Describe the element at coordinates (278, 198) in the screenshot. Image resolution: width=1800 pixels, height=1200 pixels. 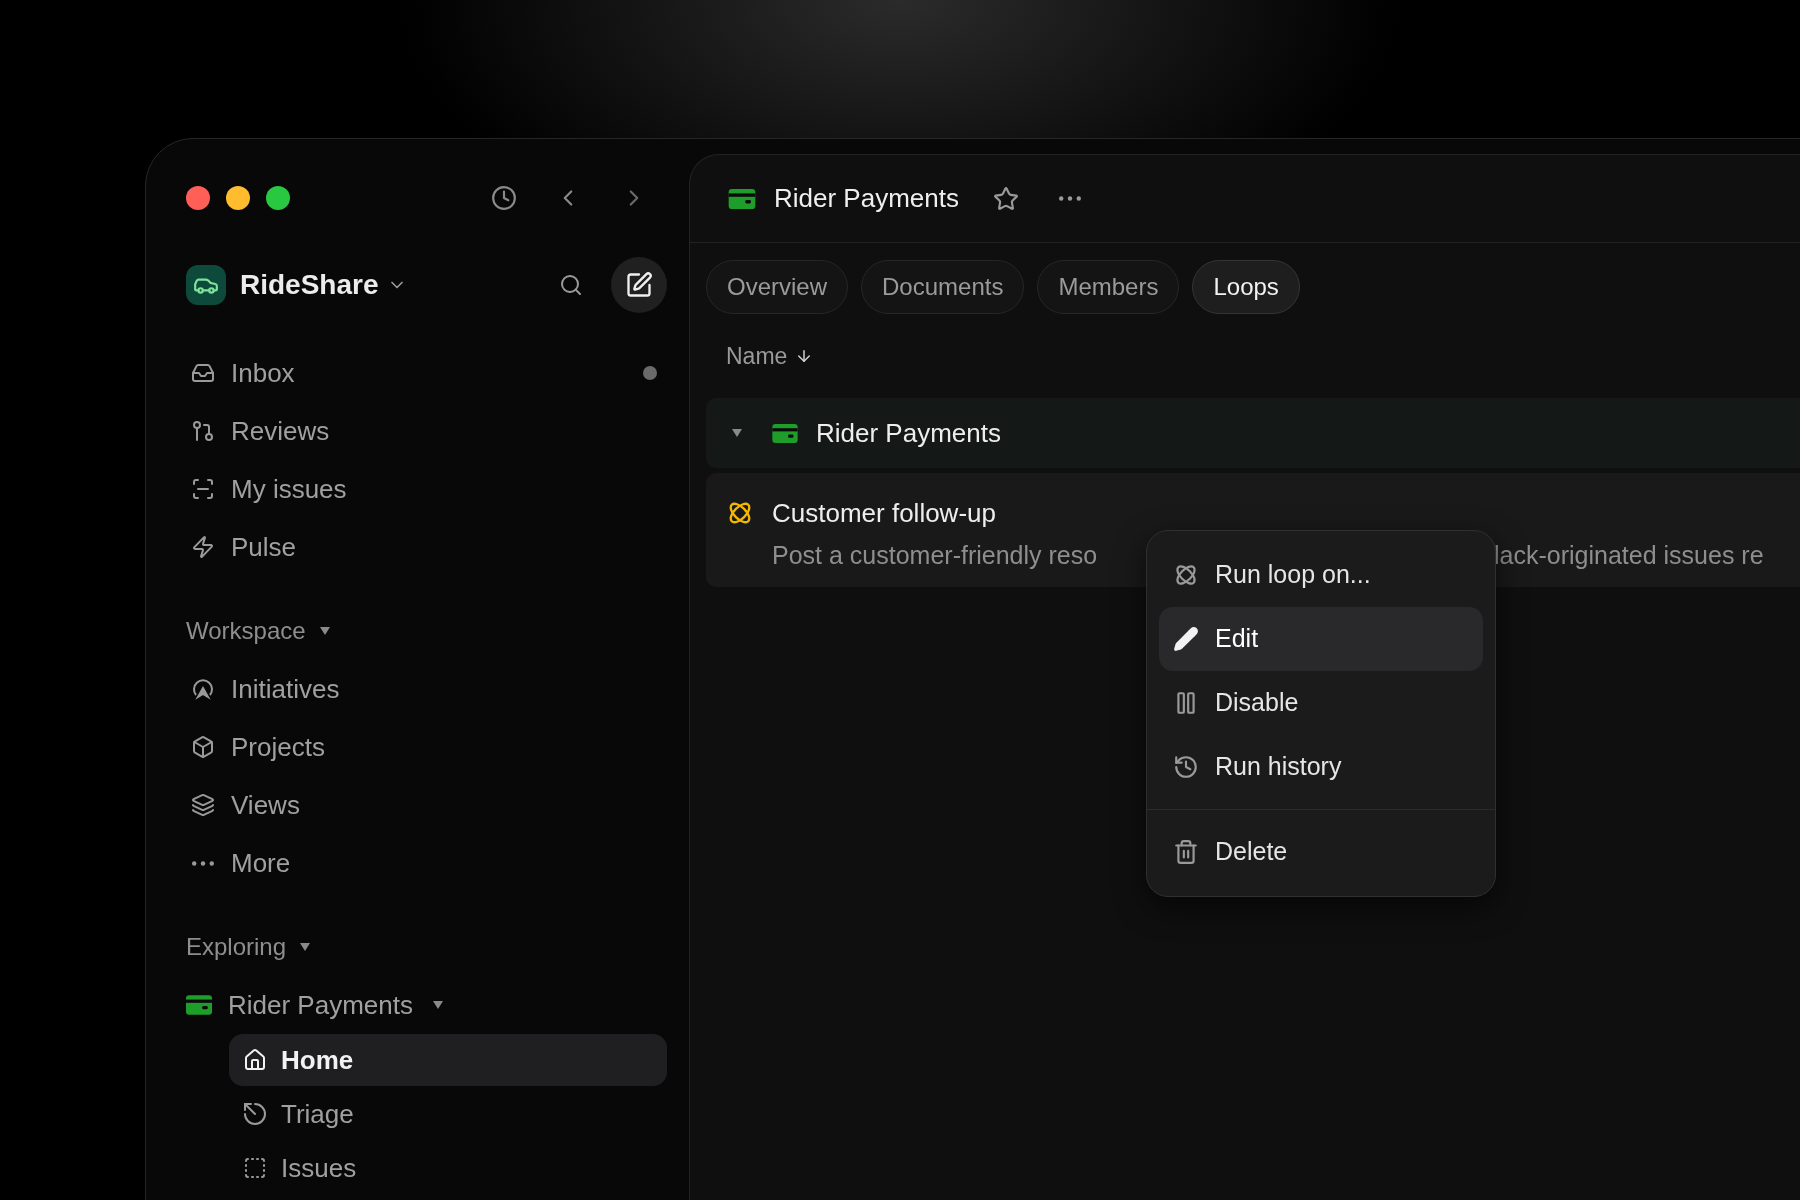
I see `zoom-light` at that location.